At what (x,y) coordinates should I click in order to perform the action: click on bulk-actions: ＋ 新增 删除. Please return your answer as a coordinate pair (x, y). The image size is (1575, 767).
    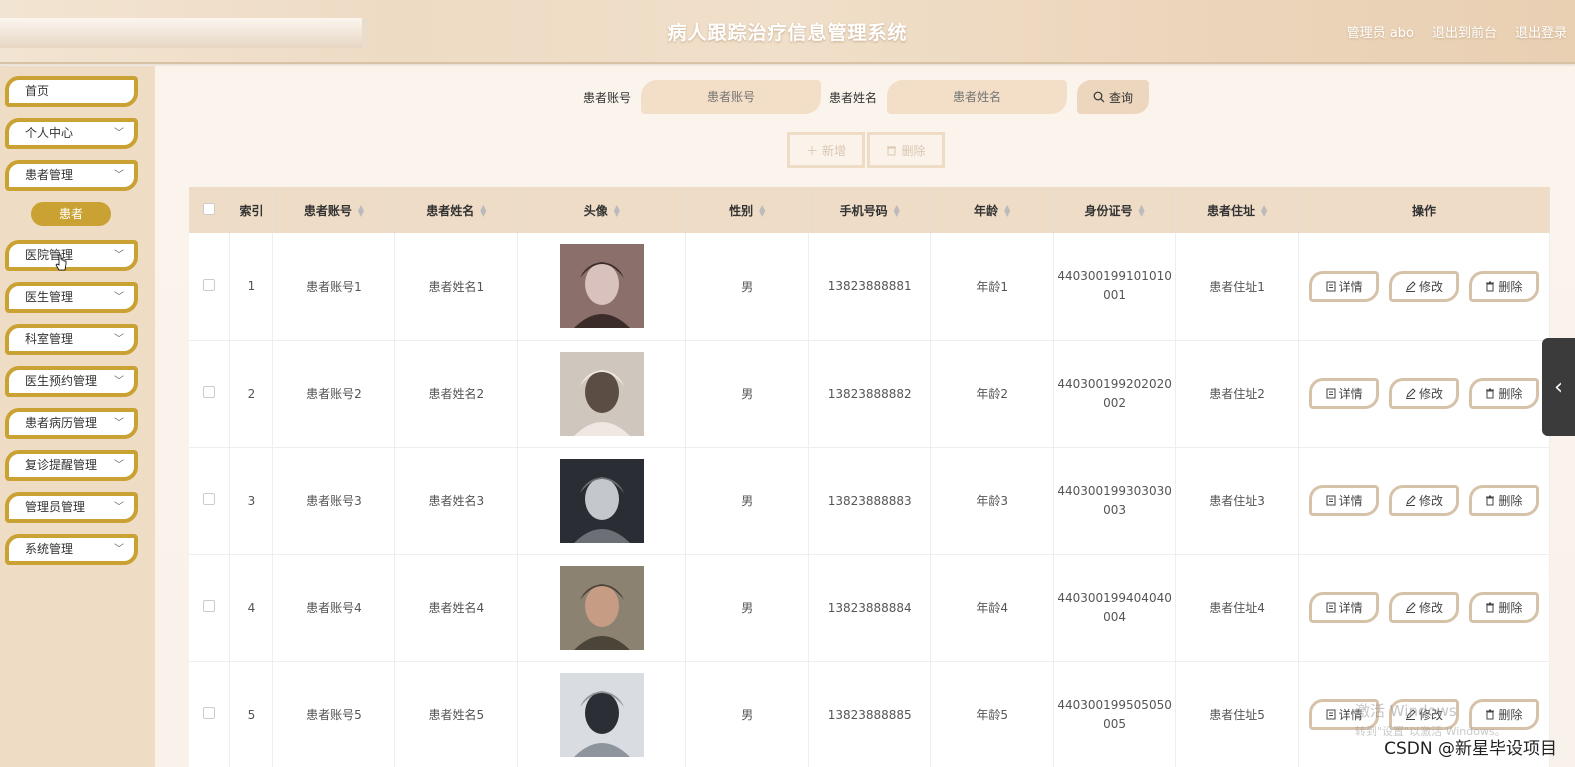
    Looking at the image, I should click on (866, 150).